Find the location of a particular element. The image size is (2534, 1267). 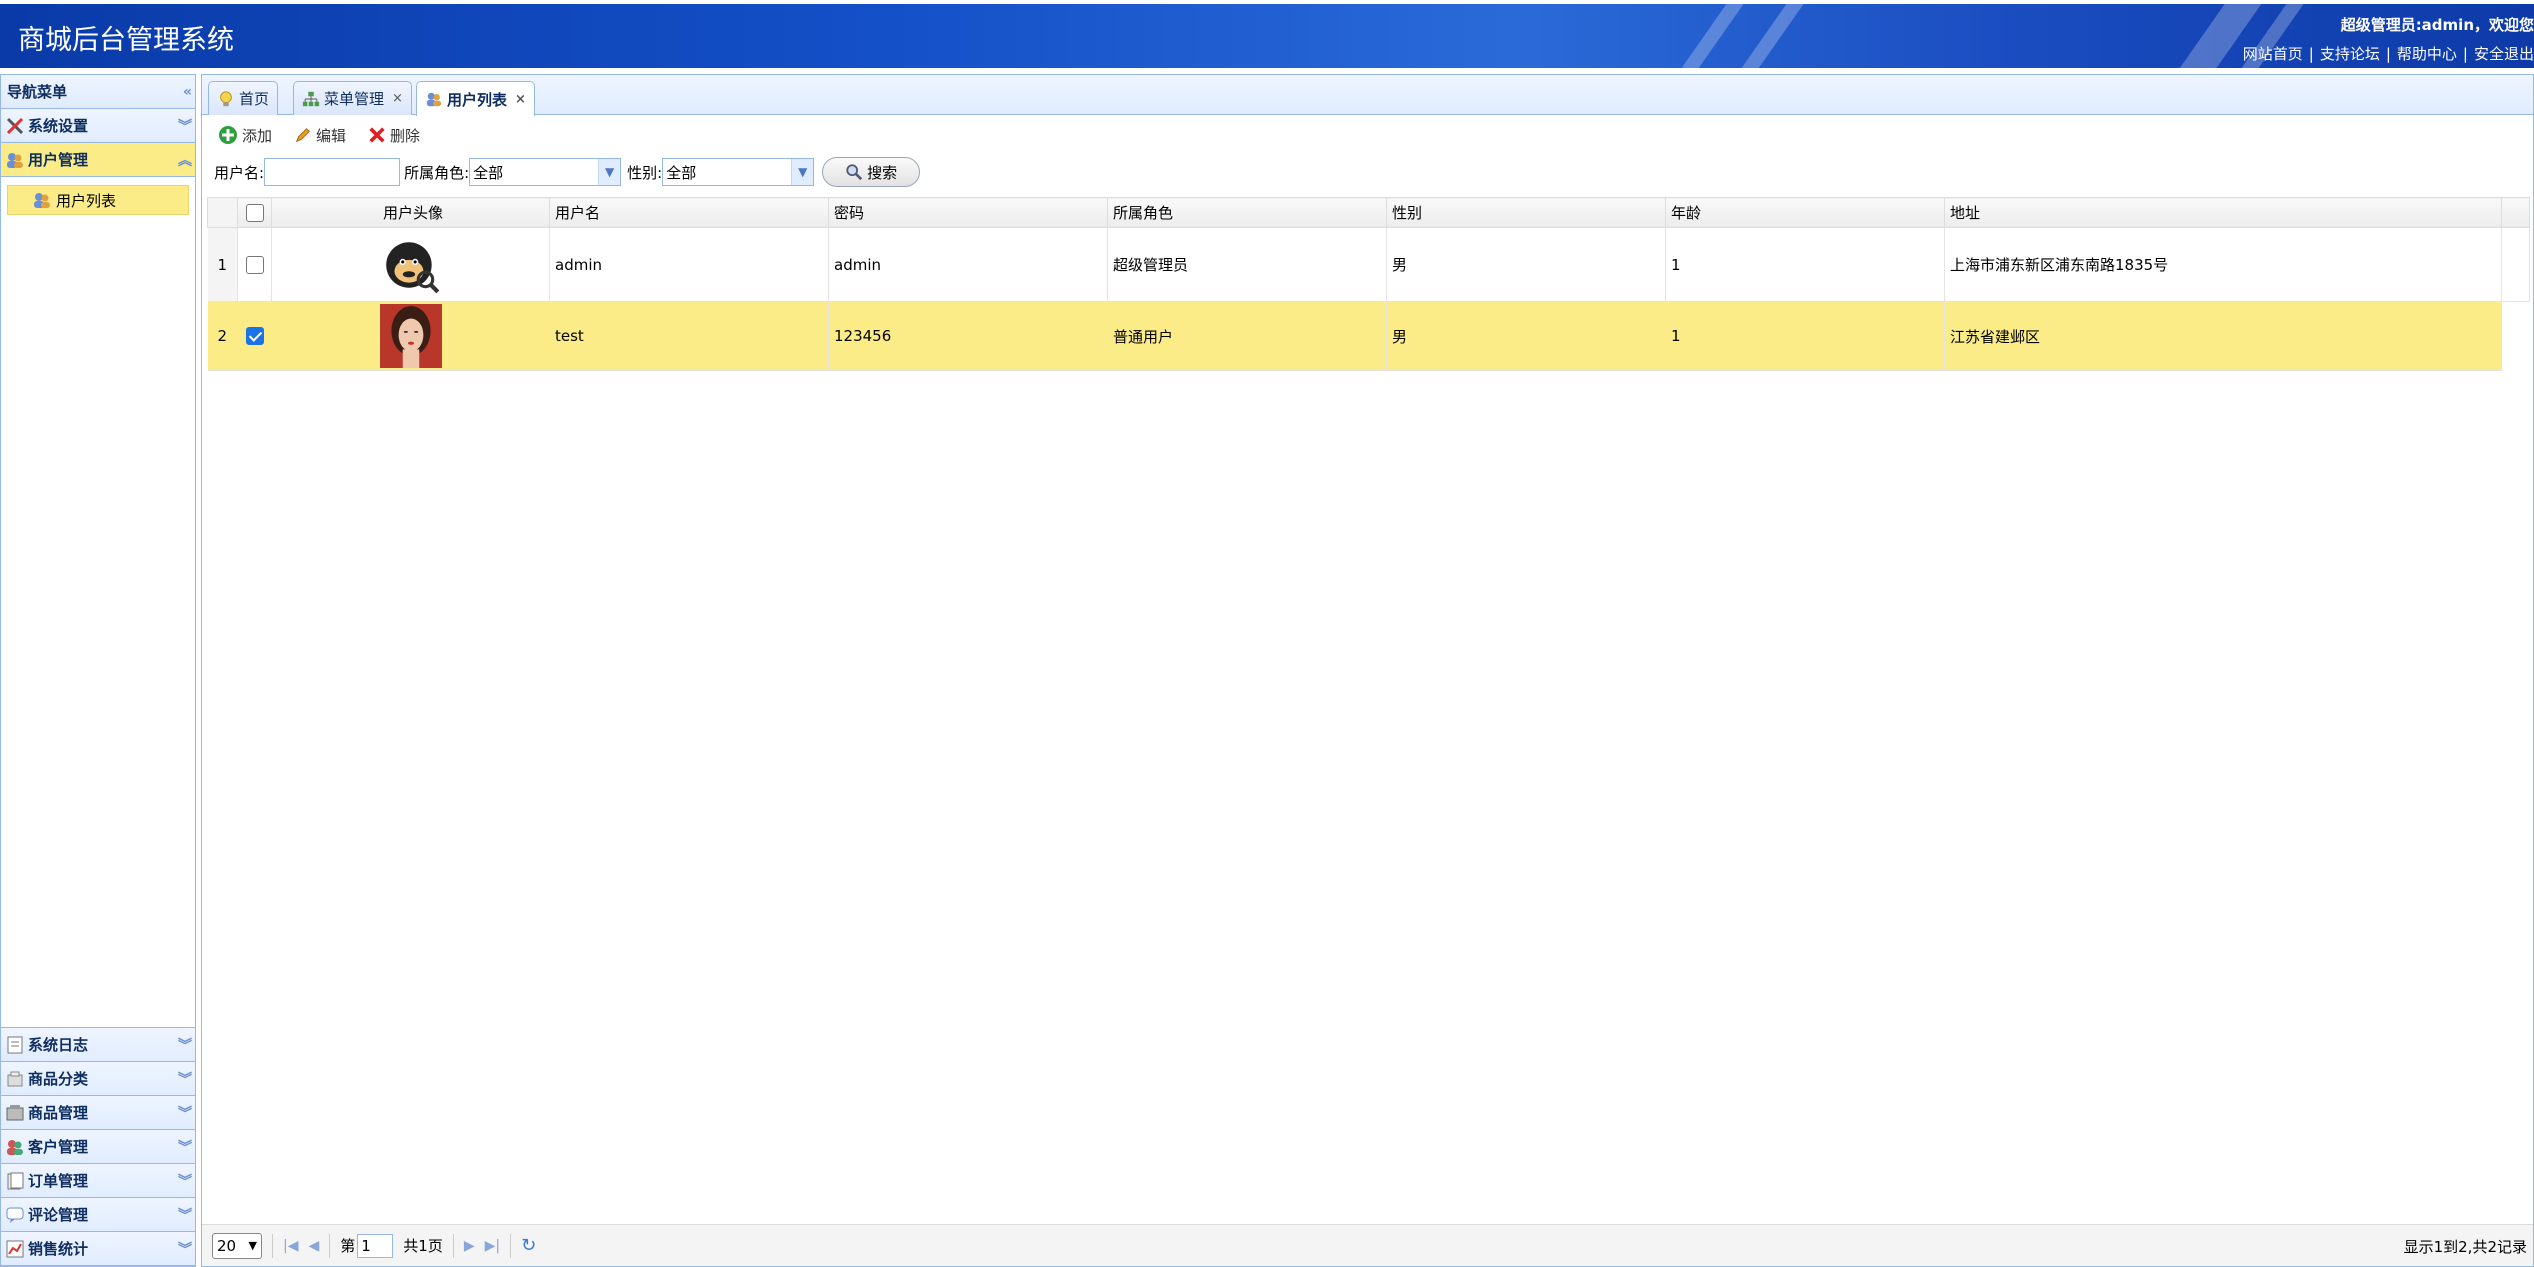

search-button: 搜索 is located at coordinates (871, 172).